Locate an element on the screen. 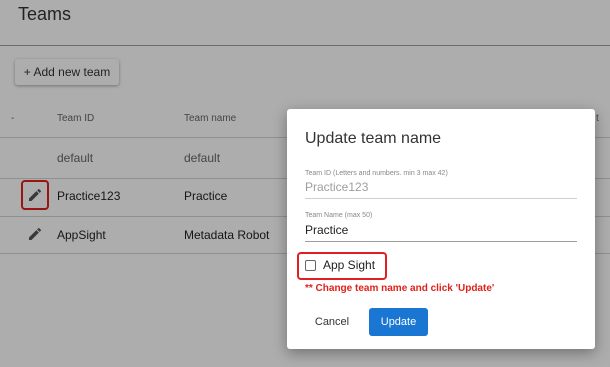 Image resolution: width=610 pixels, height=367 pixels. team-id-field: Practice123 is located at coordinates (337, 187).